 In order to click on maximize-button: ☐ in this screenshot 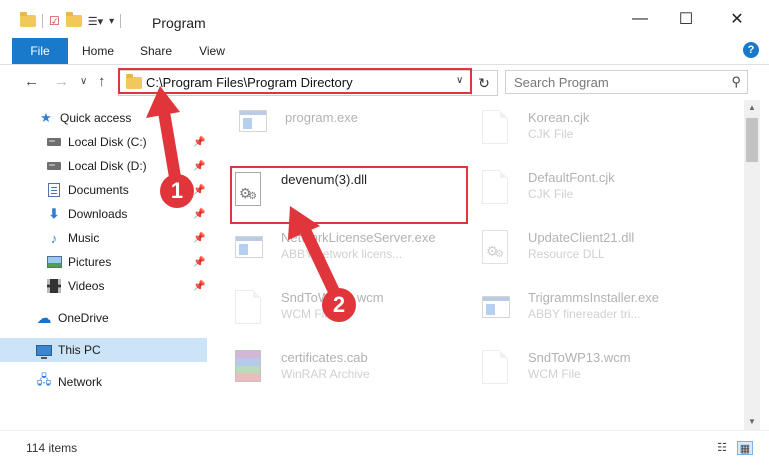, I will do `click(686, 19)`.